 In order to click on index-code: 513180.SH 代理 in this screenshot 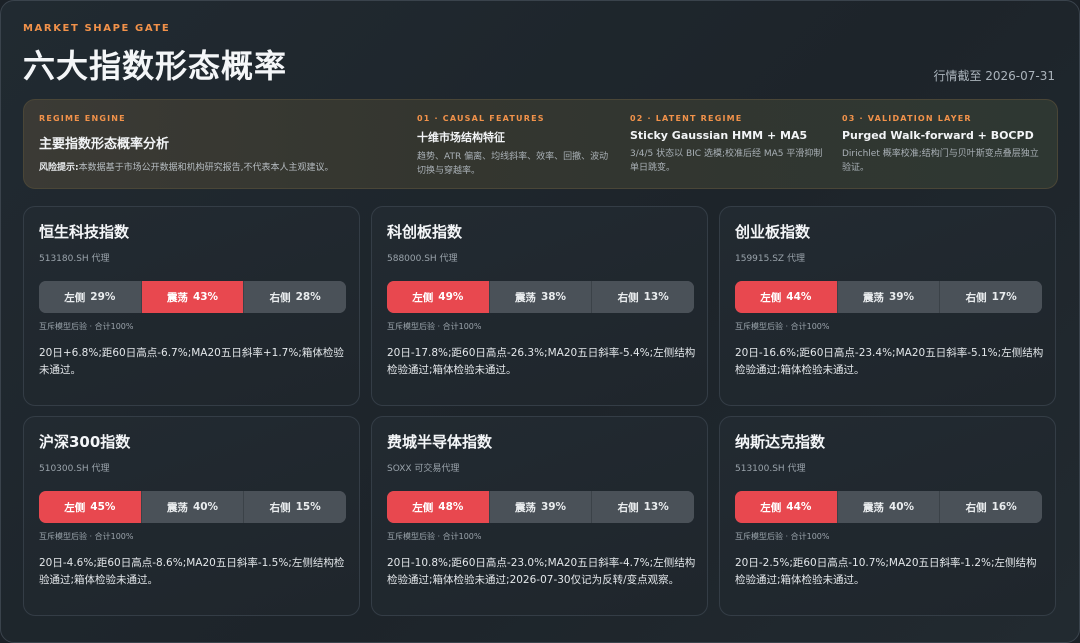, I will do `click(74, 259)`.